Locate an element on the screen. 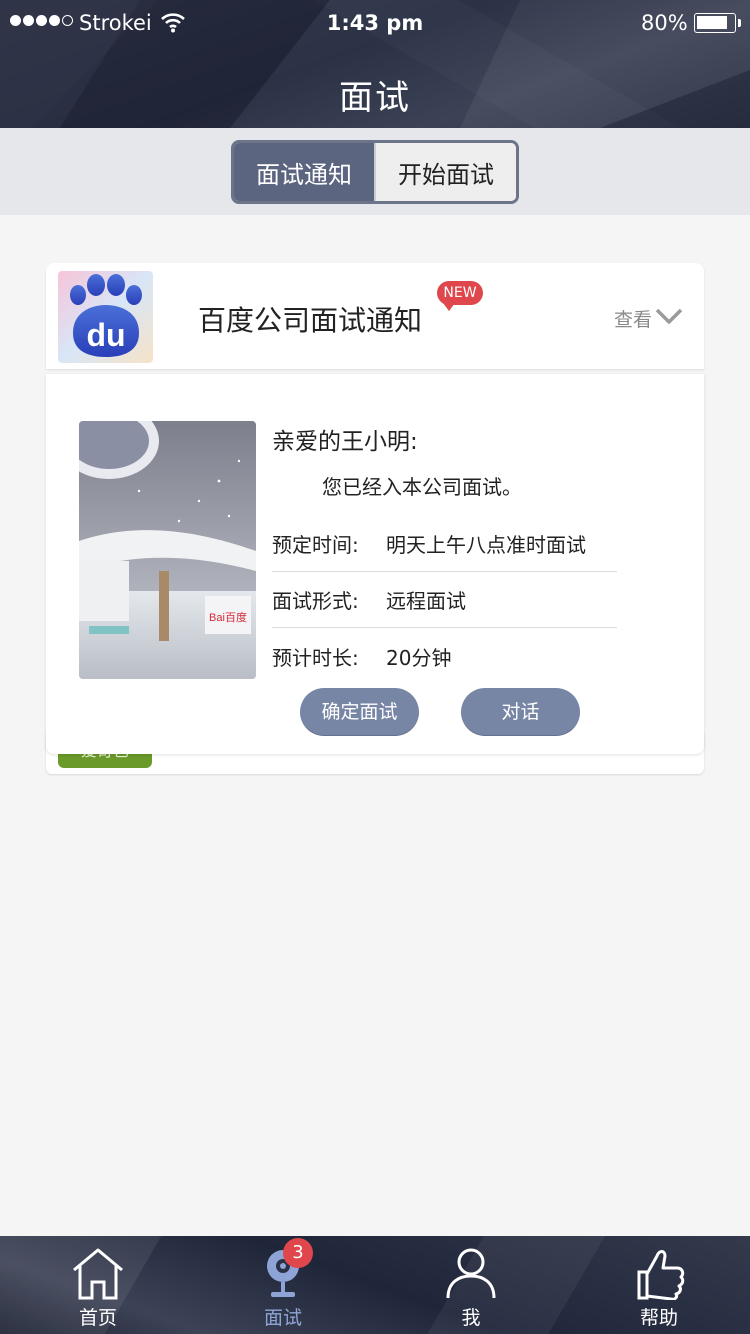 This screenshot has width=750, height=1334. notice-card-header: du 百度公司面试通知 NEW 查看 is located at coordinates (375, 316).